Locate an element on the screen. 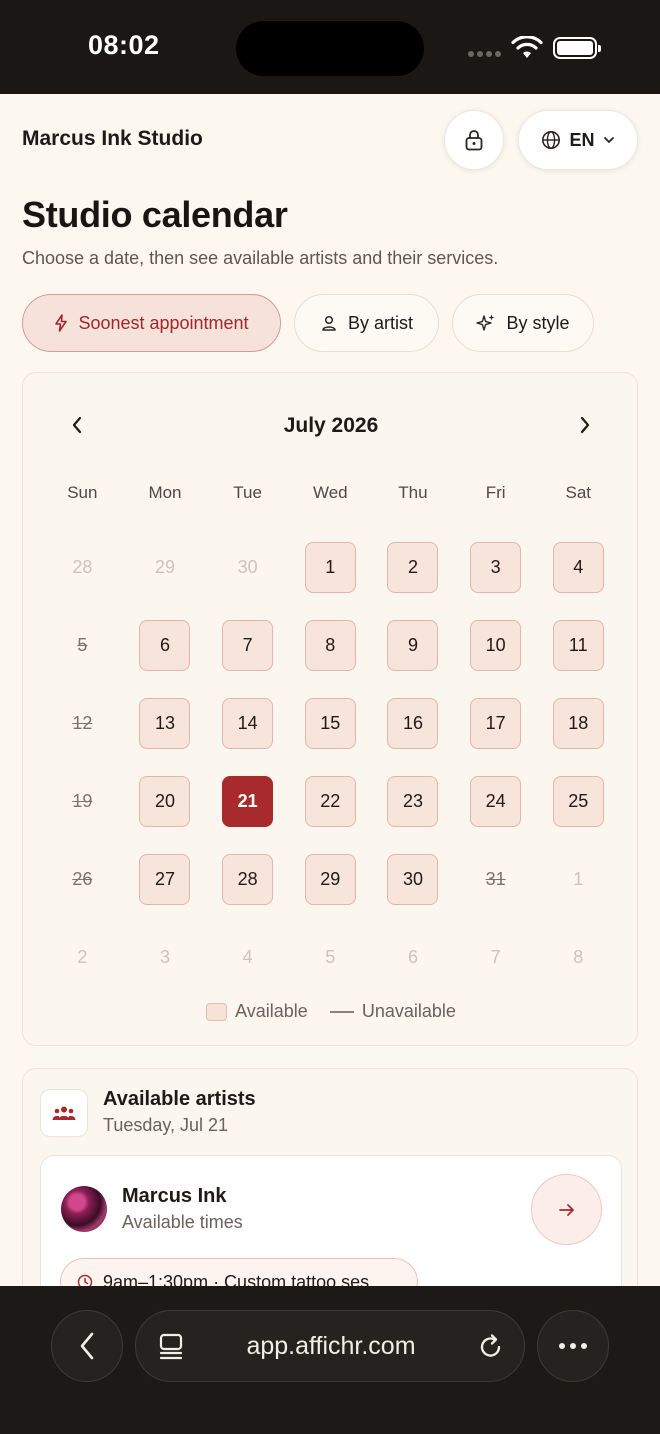 This screenshot has width=660, height=1434. filter-soonest-appointment: Soonest appointment is located at coordinates (151, 323).